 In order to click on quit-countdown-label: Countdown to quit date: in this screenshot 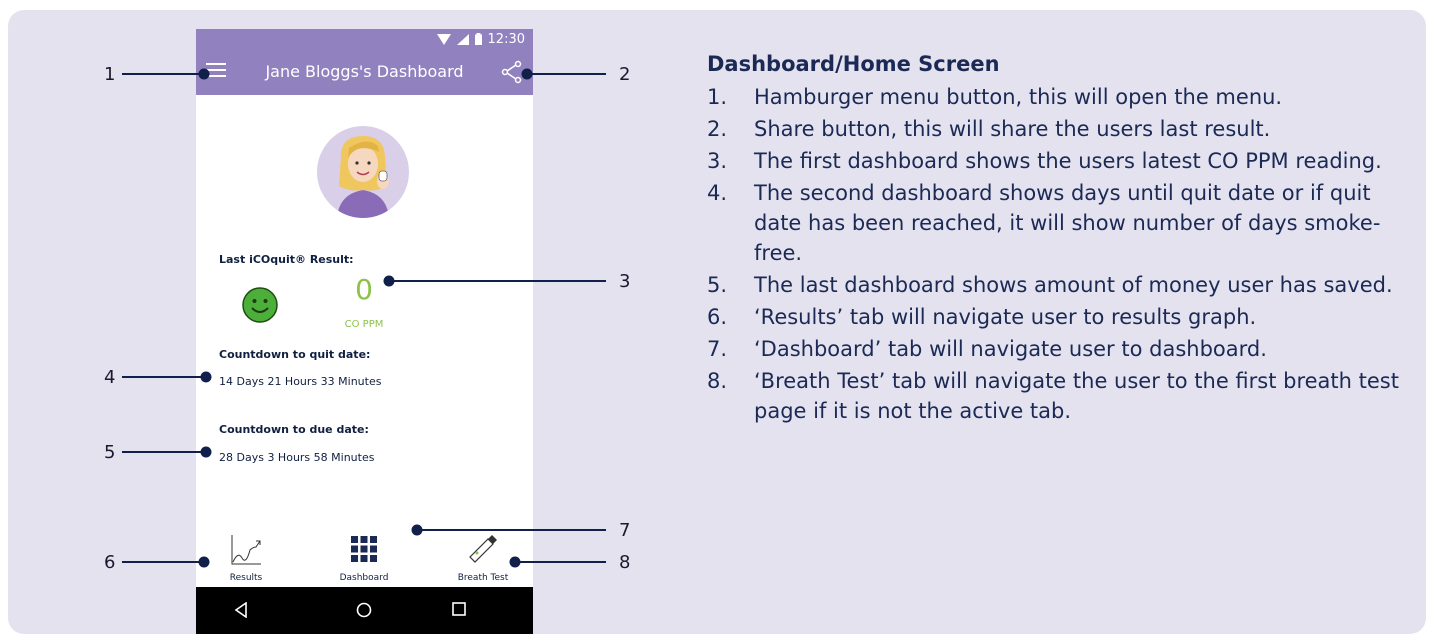, I will do `click(295, 354)`.